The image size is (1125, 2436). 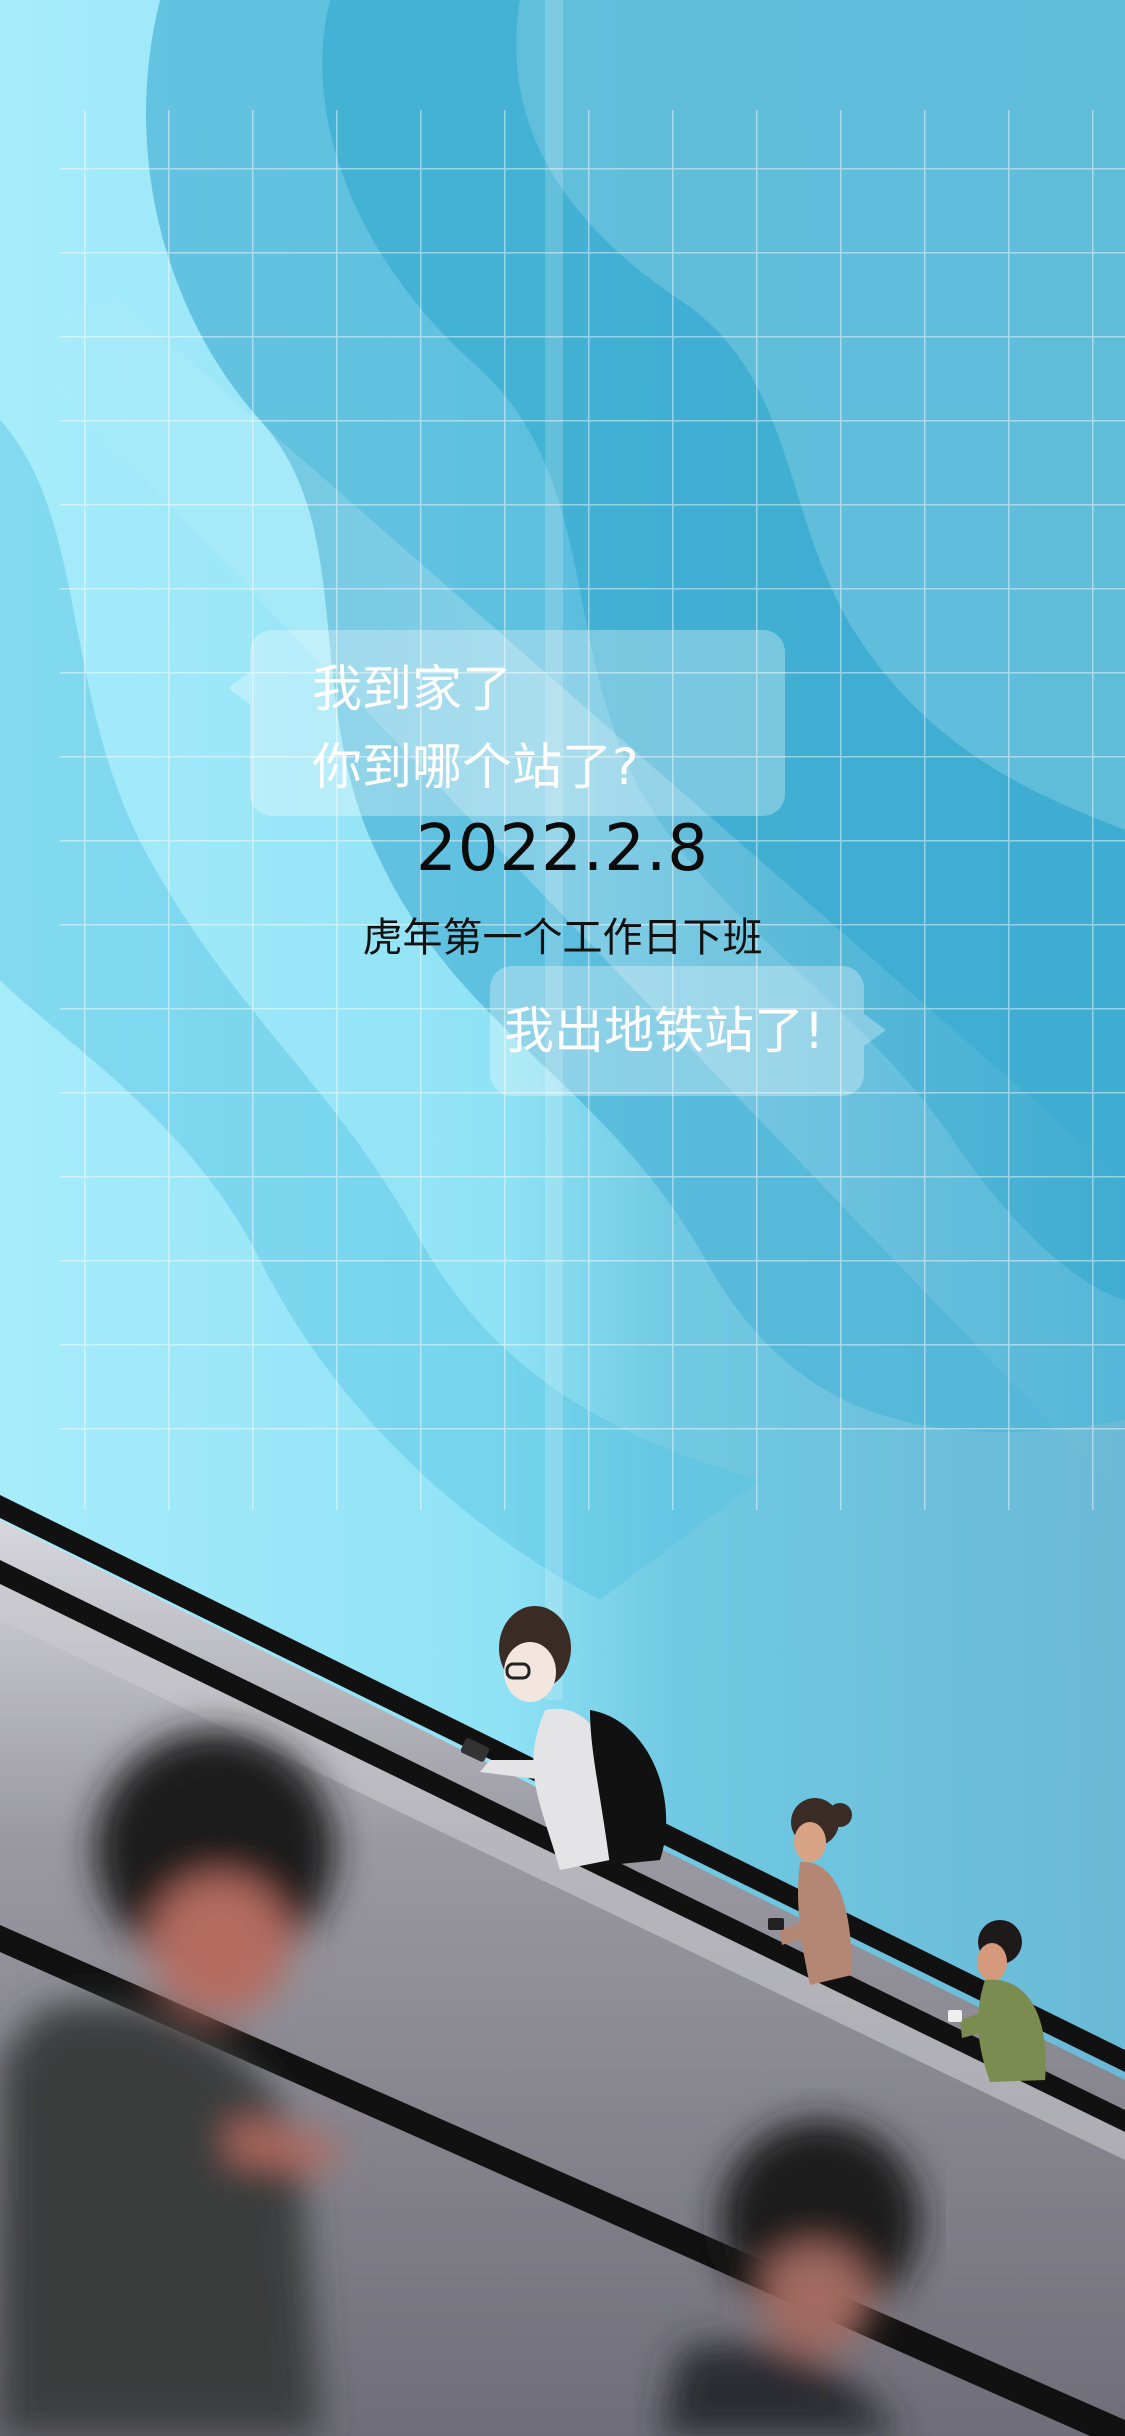 What do you see at coordinates (475, 767) in the screenshot?
I see `received-message-line: 你到哪个站了?` at bounding box center [475, 767].